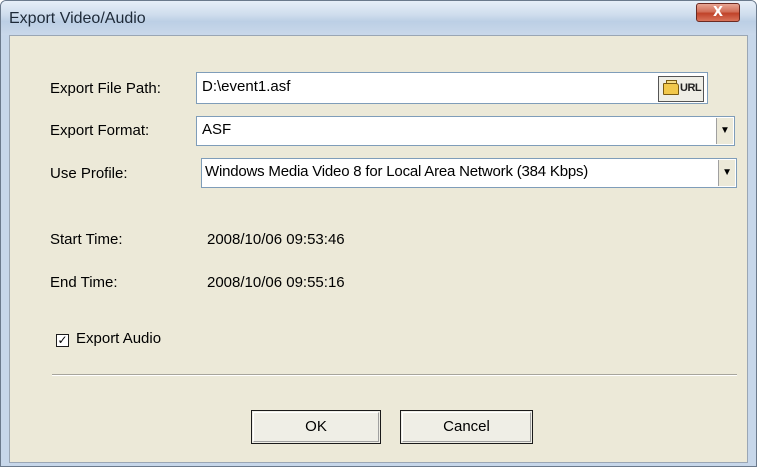 The image size is (757, 467). Describe the element at coordinates (86, 239) in the screenshot. I see `start-time-label: Start Time:` at that location.